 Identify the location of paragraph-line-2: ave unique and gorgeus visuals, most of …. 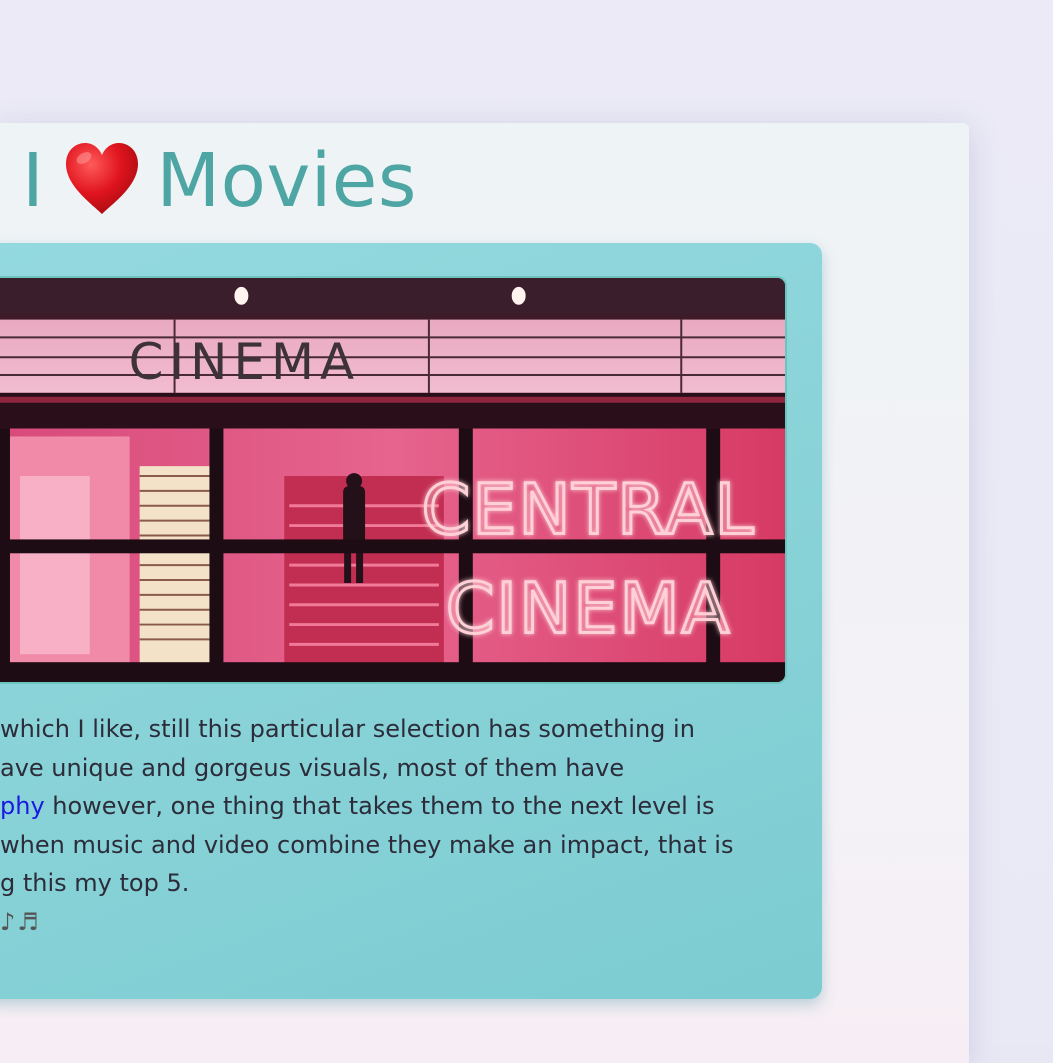
(312, 767).